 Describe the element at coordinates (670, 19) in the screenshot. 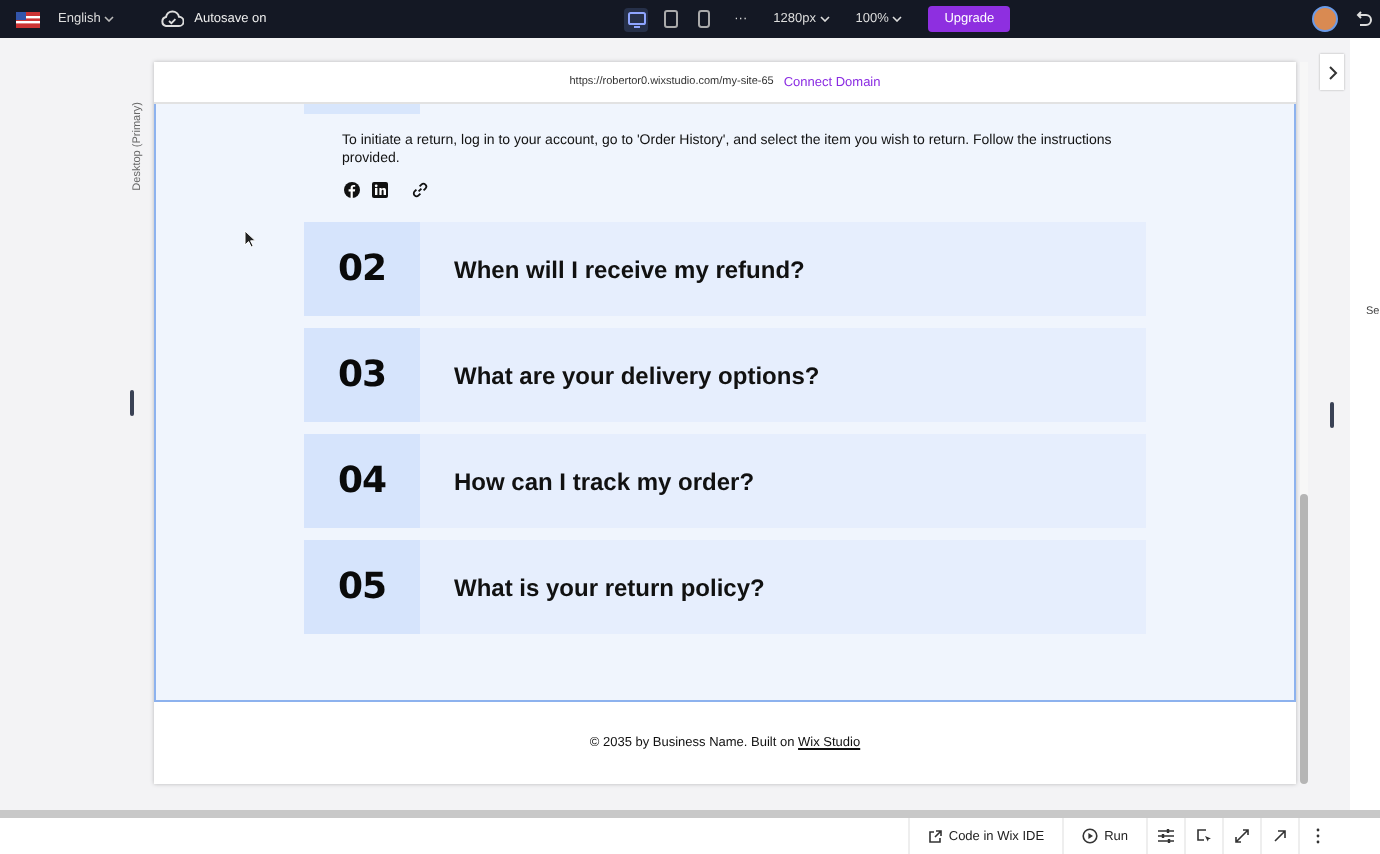

I see `tablet-view-button` at that location.